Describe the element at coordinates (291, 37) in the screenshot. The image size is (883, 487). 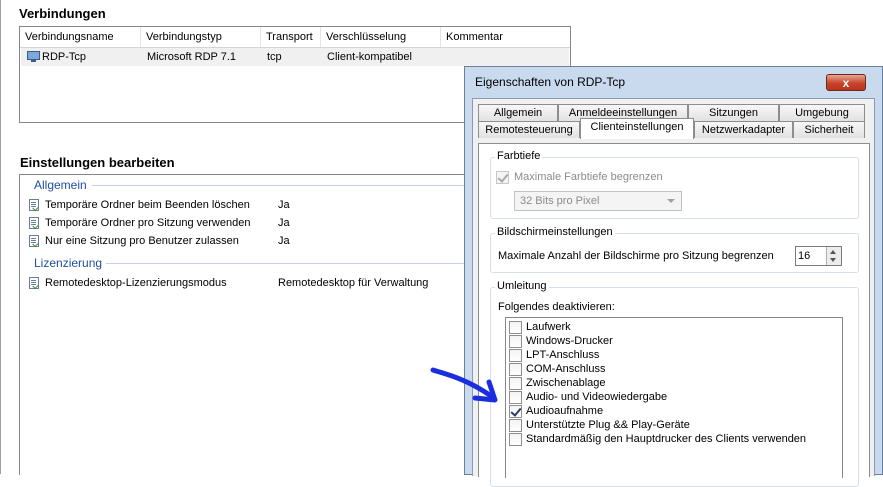
I see `column-header-transport: Transport` at that location.